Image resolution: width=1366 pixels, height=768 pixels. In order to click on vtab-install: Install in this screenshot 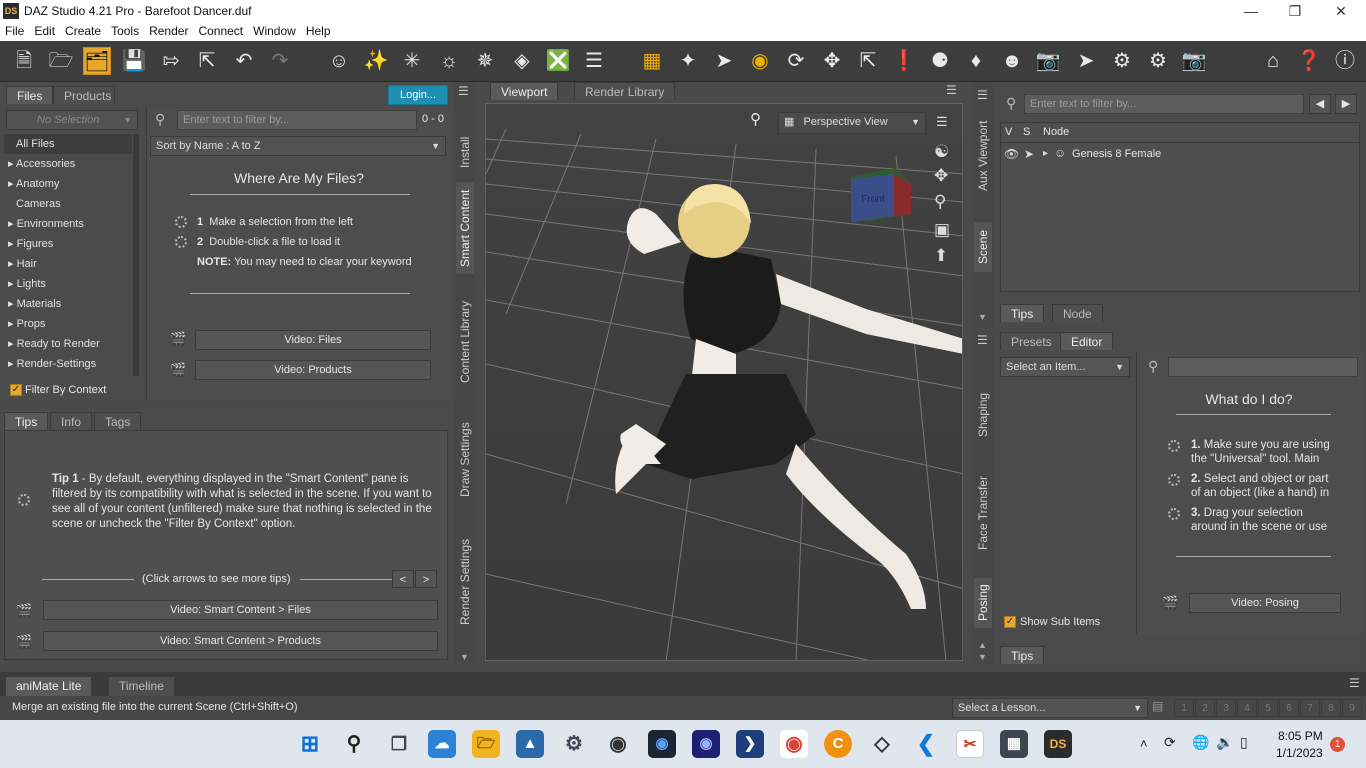, I will do `click(465, 152)`.